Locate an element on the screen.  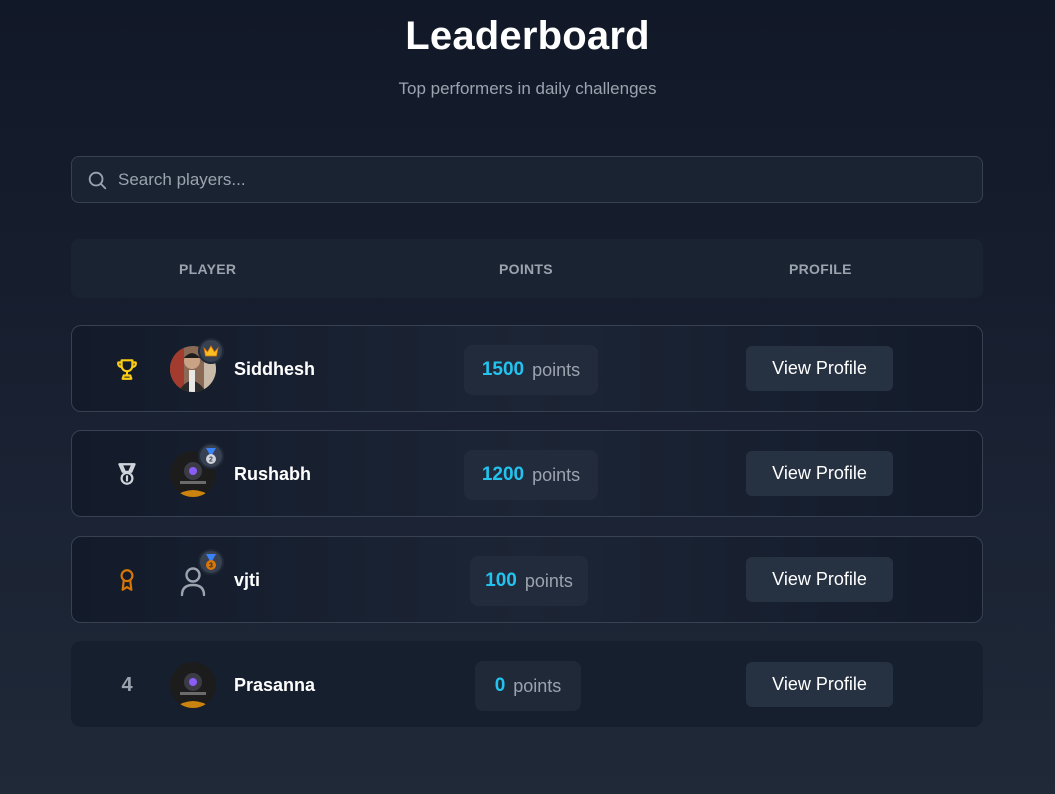
rank-number: 4 is located at coordinates (127, 684).